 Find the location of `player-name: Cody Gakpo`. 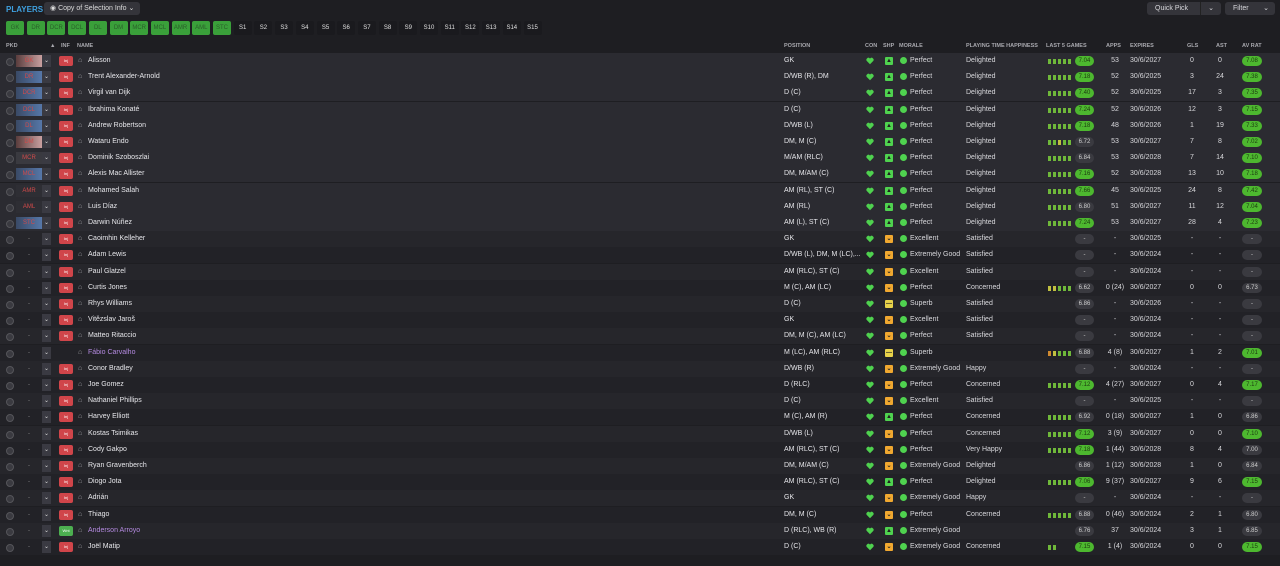

player-name: Cody Gakpo is located at coordinates (107, 450).